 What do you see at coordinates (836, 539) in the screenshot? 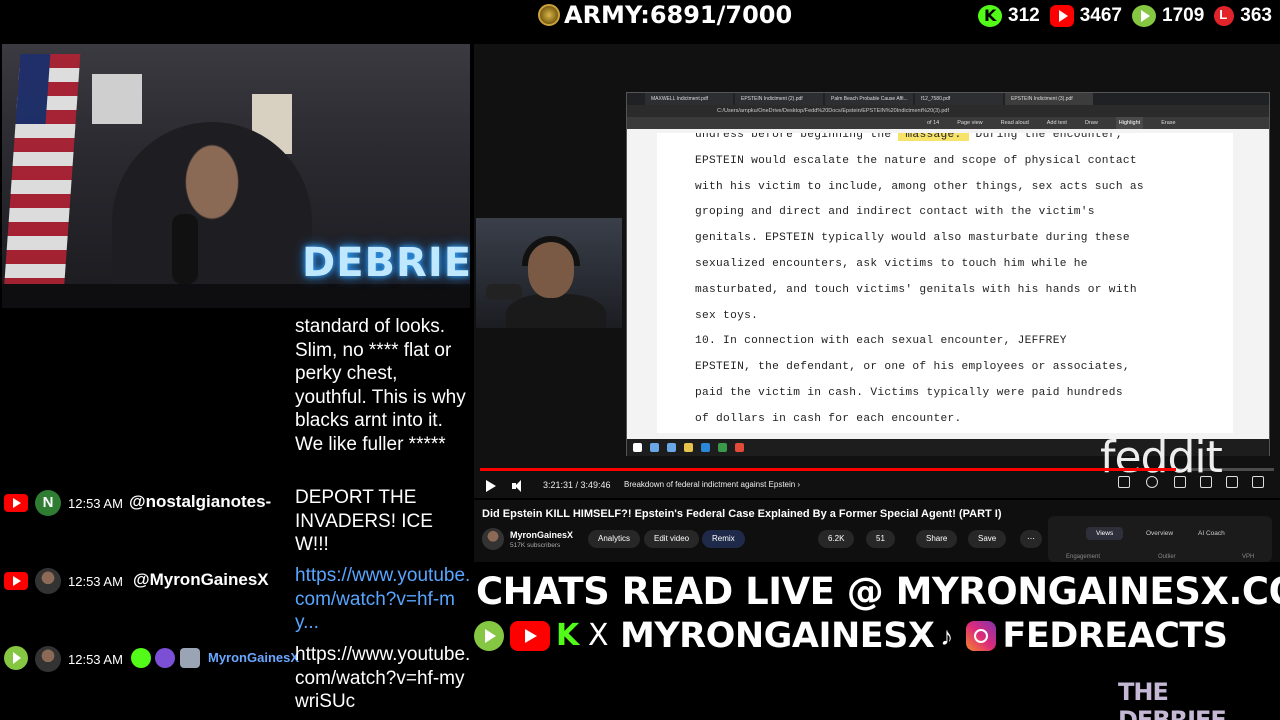
I see `like-button: 6.2K` at bounding box center [836, 539].